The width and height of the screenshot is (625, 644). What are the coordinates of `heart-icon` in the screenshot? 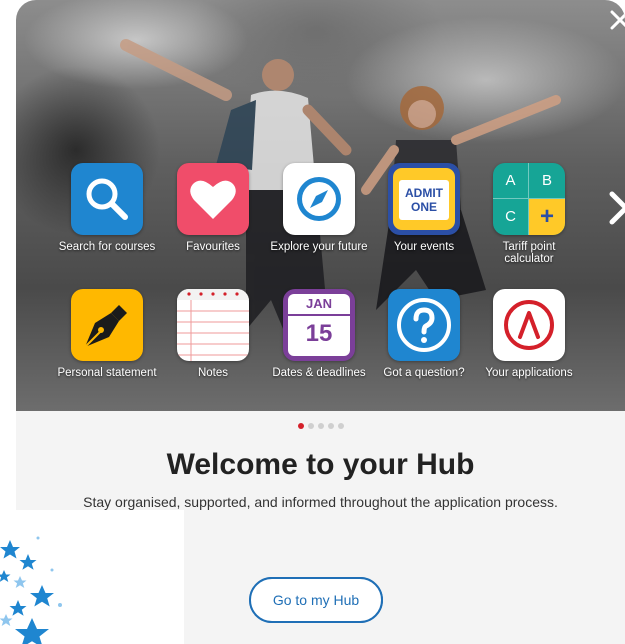 It's located at (213, 199).